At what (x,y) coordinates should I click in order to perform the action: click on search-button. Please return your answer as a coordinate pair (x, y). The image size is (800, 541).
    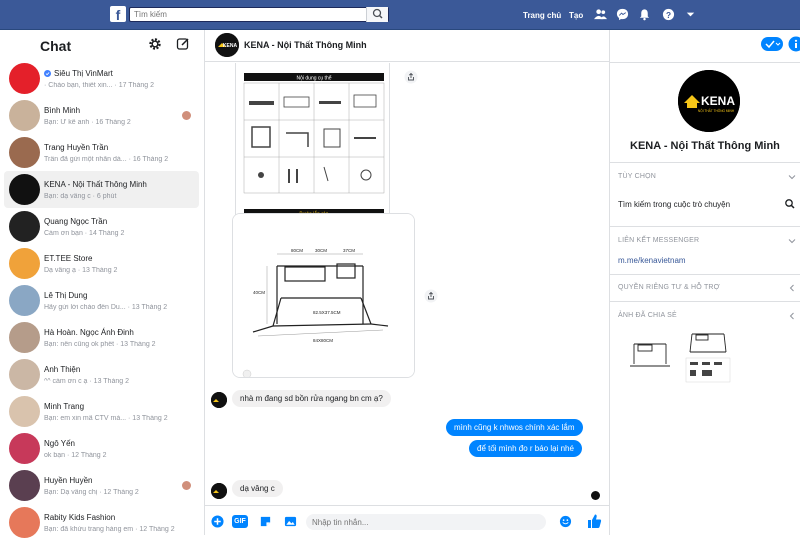
    Looking at the image, I should click on (377, 14).